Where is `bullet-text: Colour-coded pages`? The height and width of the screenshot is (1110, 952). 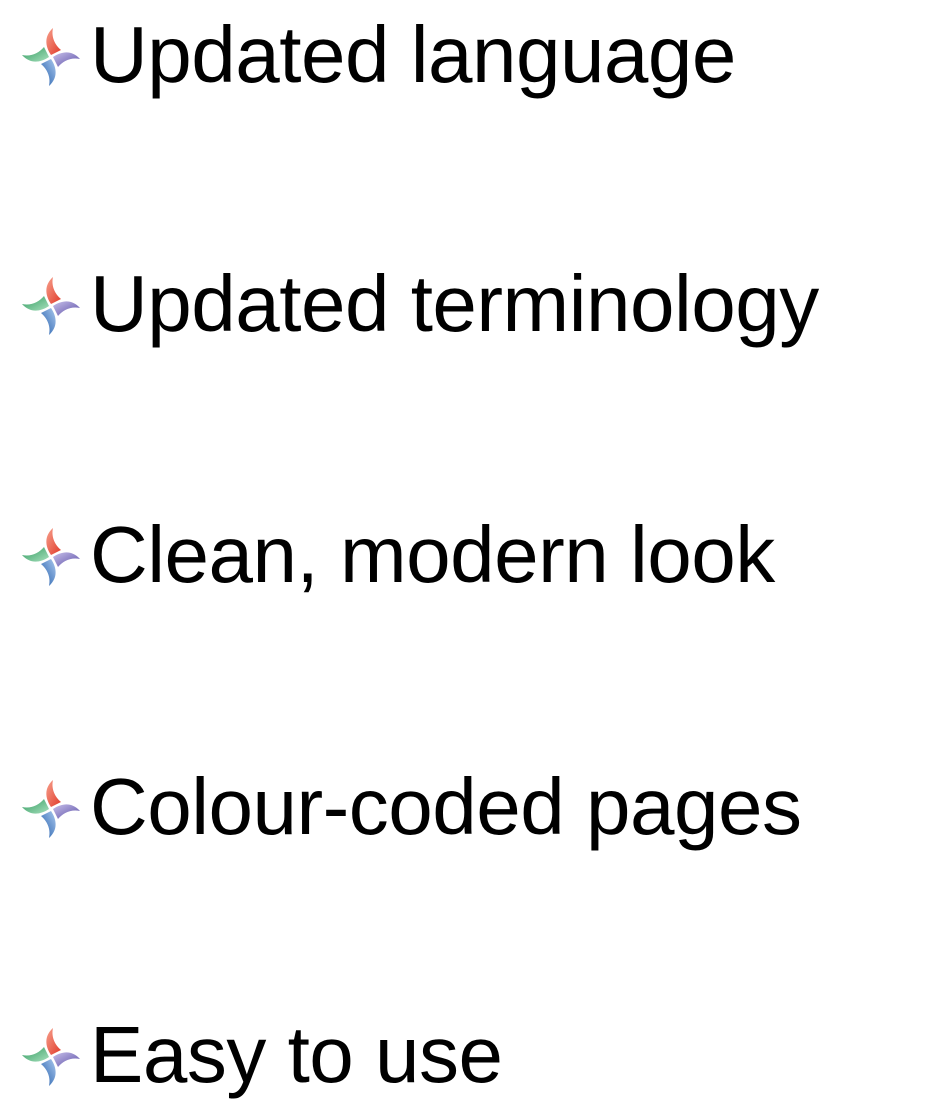
bullet-text: Colour-coded pages is located at coordinates (446, 806).